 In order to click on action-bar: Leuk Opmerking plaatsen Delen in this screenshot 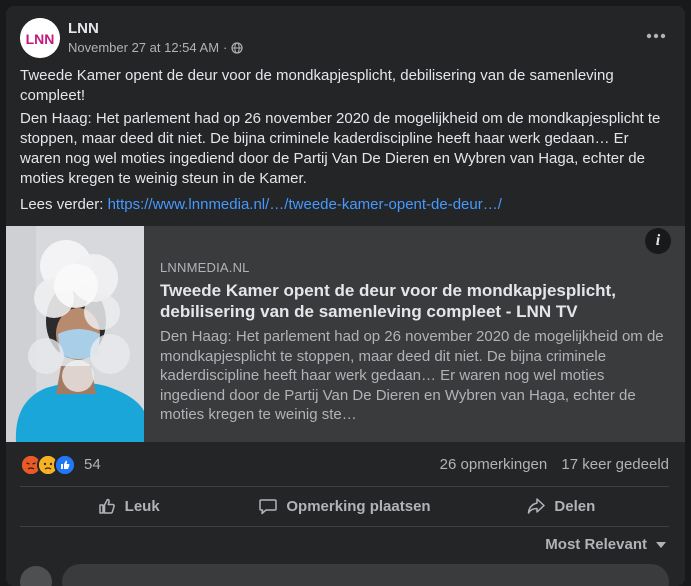, I will do `click(344, 506)`.